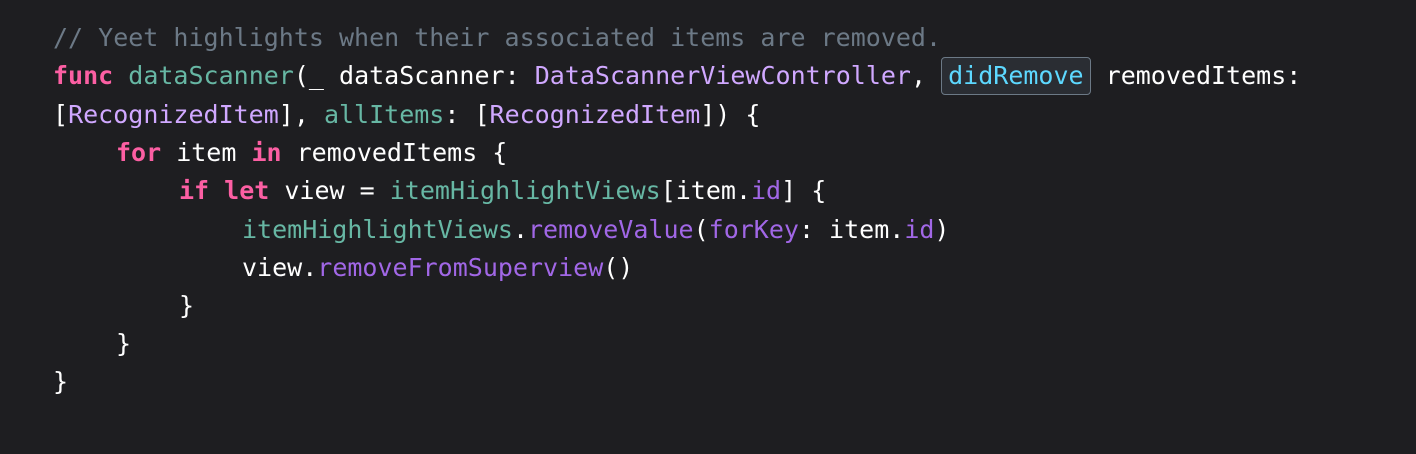  I want to click on code-token: : item., so click(851, 229).